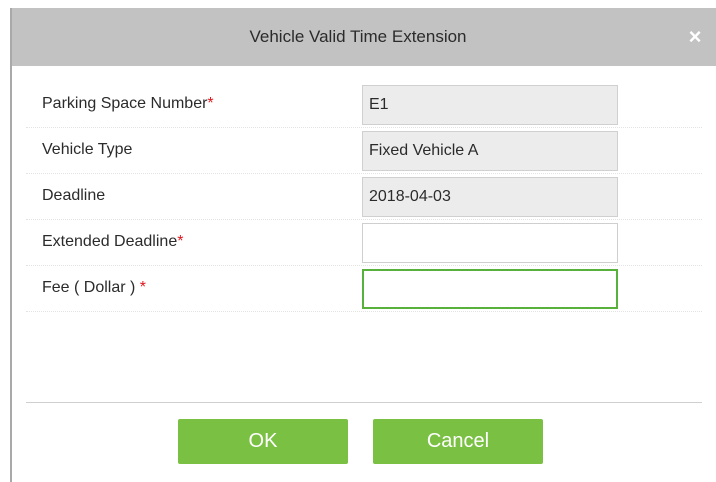 This screenshot has width=716, height=482. I want to click on fee-label: Fee ( Dollar ) *, so click(94, 288).